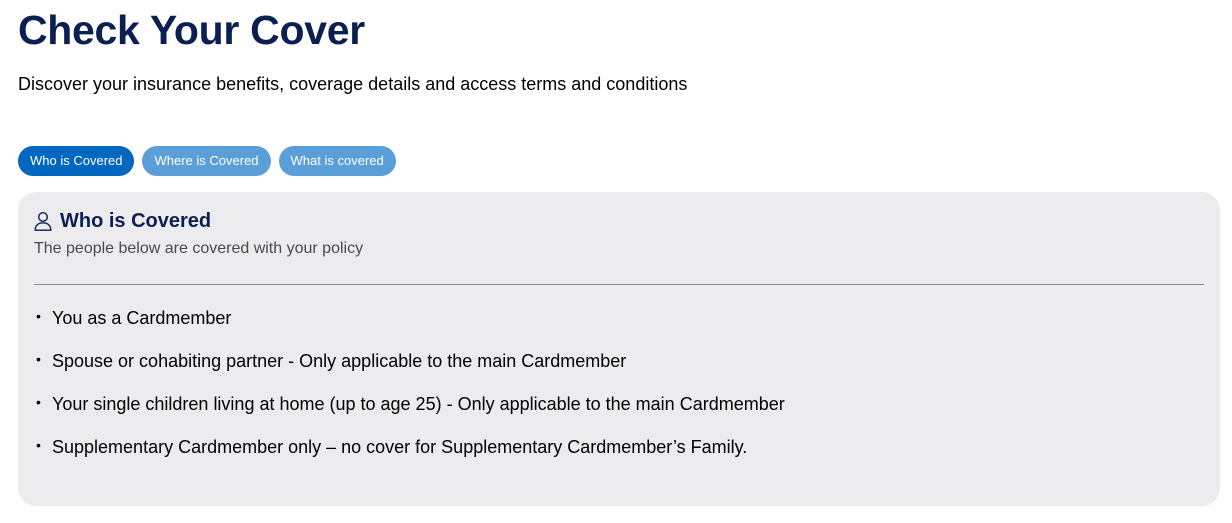 The width and height of the screenshot is (1232, 523). I want to click on list-item: • You as a Cardmember, so click(409, 318).